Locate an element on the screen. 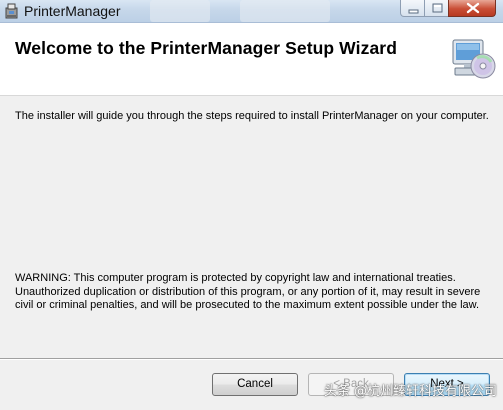  installer-package-icon is located at coordinates (12, 11).